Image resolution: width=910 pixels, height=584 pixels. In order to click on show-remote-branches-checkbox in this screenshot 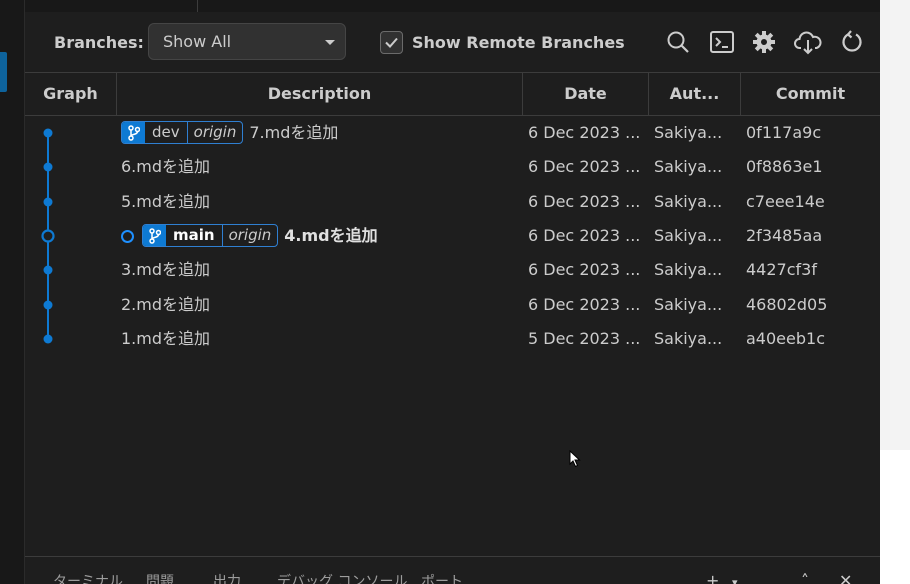, I will do `click(391, 42)`.